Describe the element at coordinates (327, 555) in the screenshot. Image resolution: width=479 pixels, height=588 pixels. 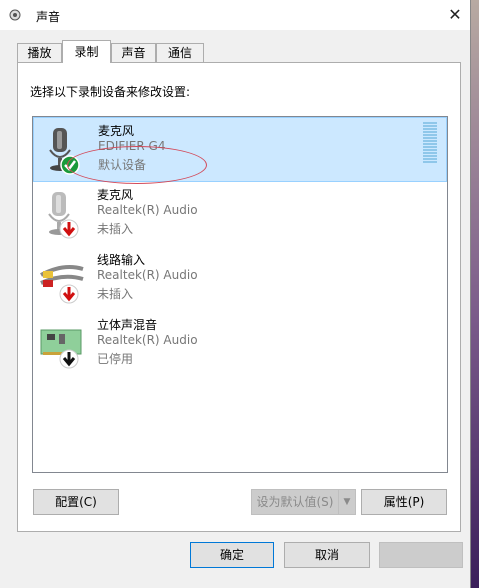
I see `cancel-button: 取消` at that location.